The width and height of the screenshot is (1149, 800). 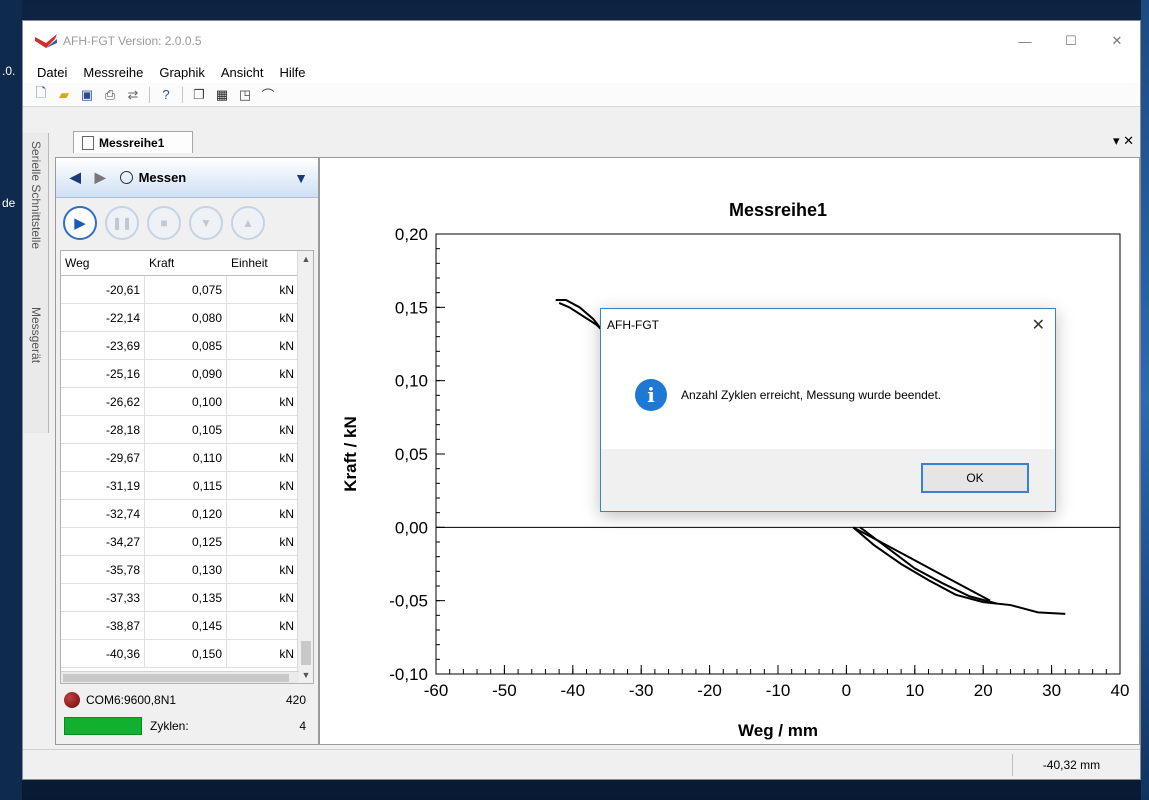 I want to click on table-row: -37,33 0,135 kN, so click(x=187, y=598).